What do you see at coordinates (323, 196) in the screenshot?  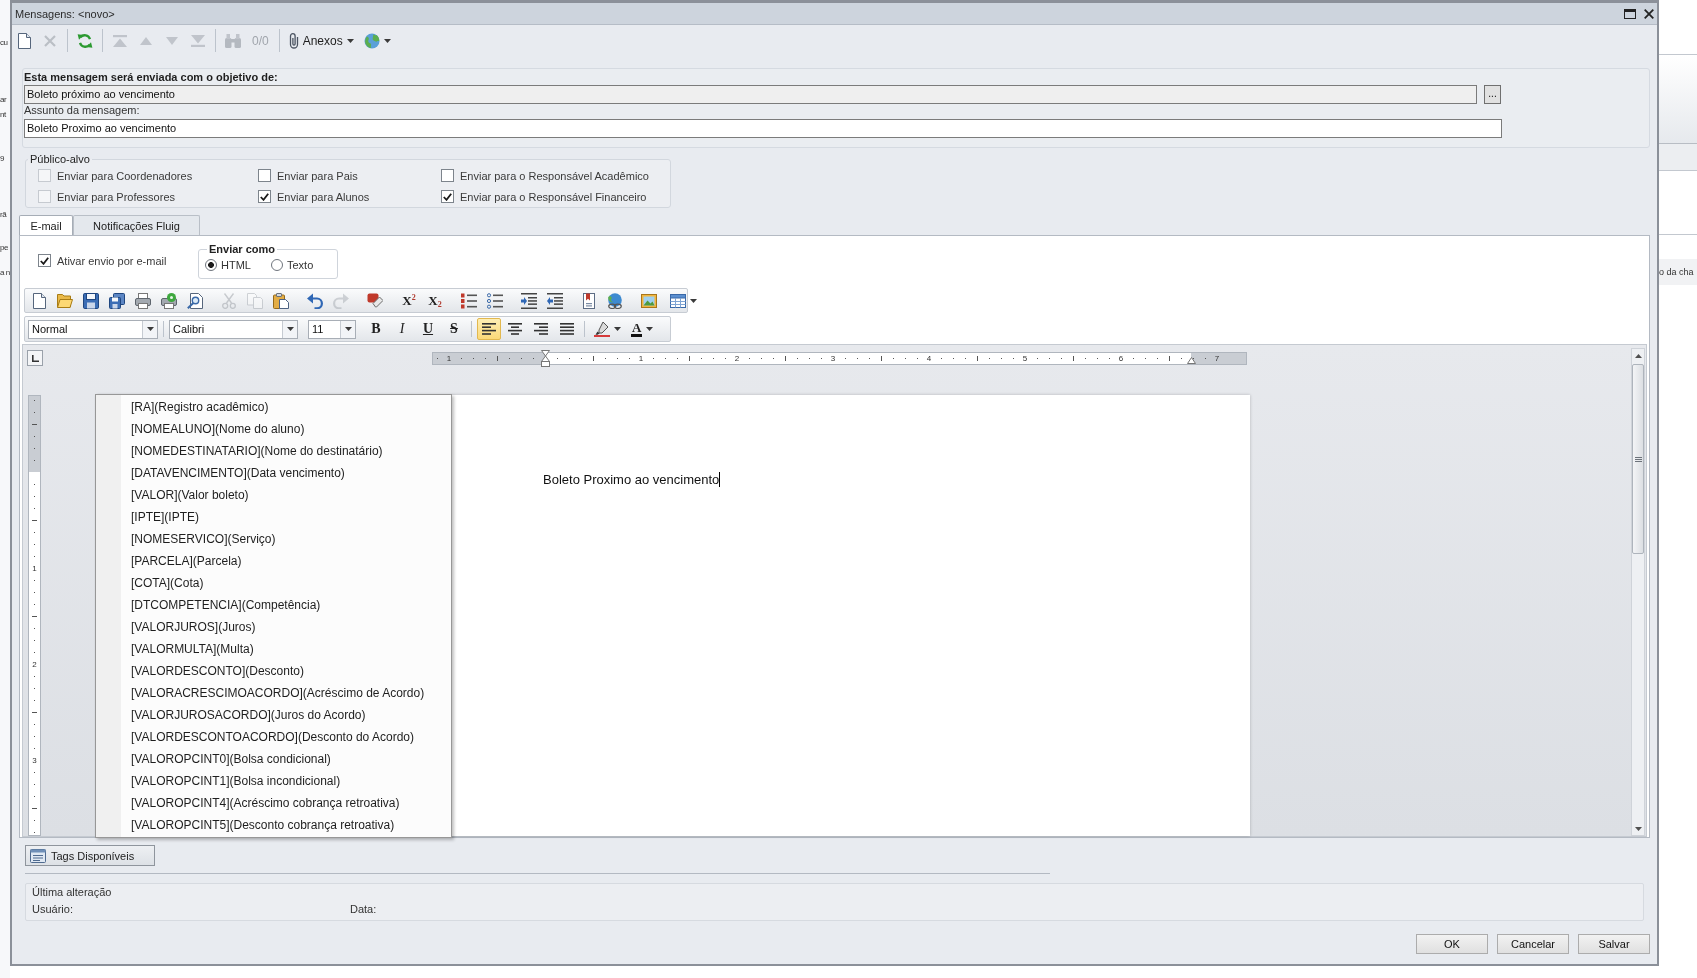 I see `checkbox-label: Enviar para Alunos` at bounding box center [323, 196].